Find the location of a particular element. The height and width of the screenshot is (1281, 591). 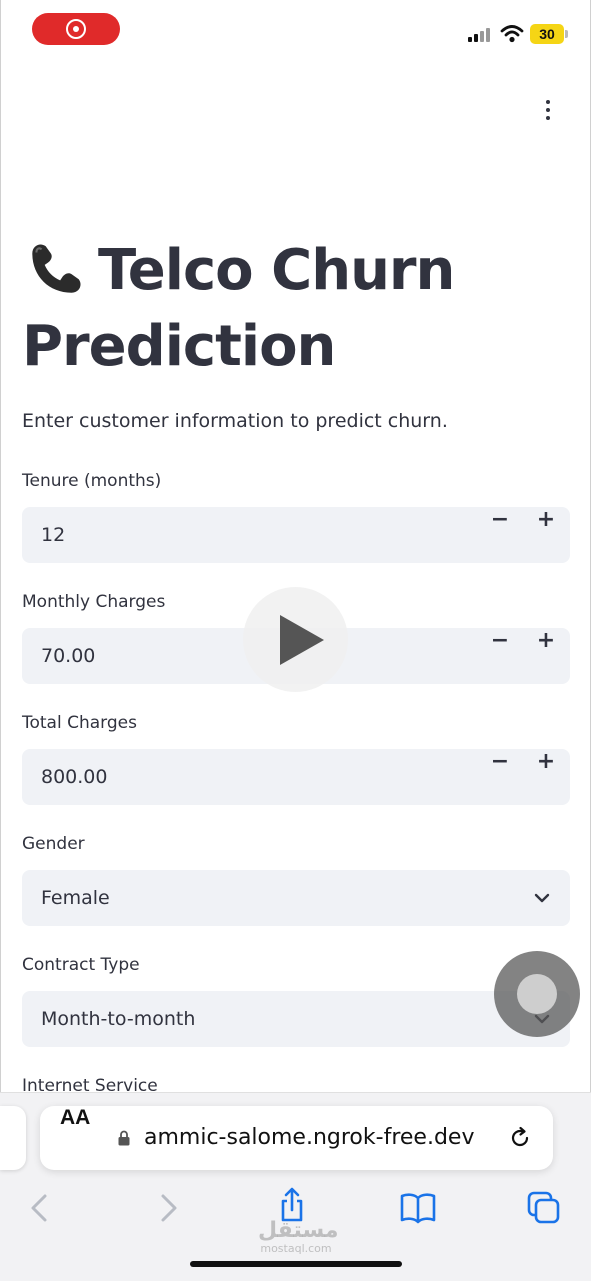

video-play-button is located at coordinates (295, 639).